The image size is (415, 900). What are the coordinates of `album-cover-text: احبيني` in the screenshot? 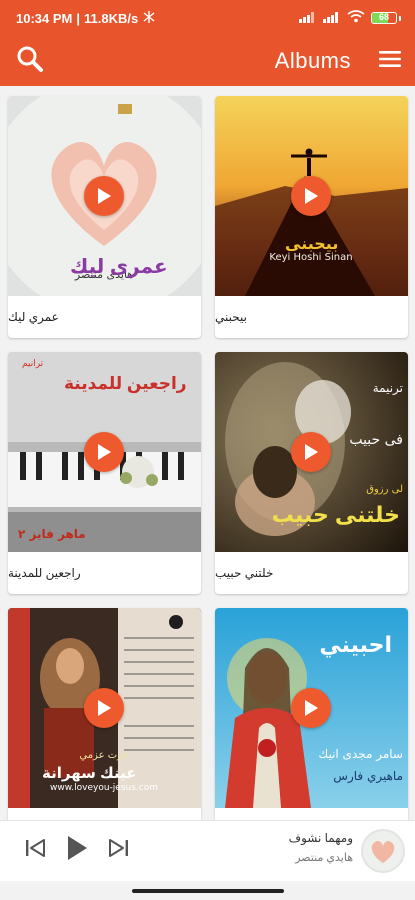 It's located at (355, 644).